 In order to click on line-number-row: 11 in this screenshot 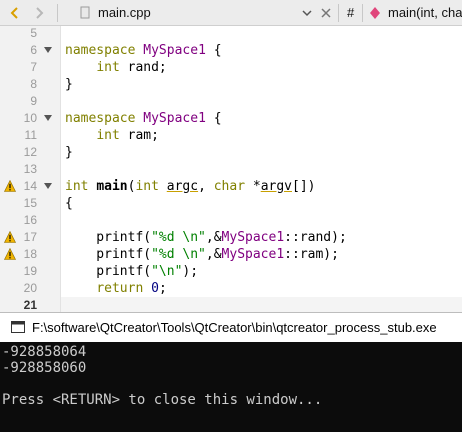, I will do `click(30, 135)`.